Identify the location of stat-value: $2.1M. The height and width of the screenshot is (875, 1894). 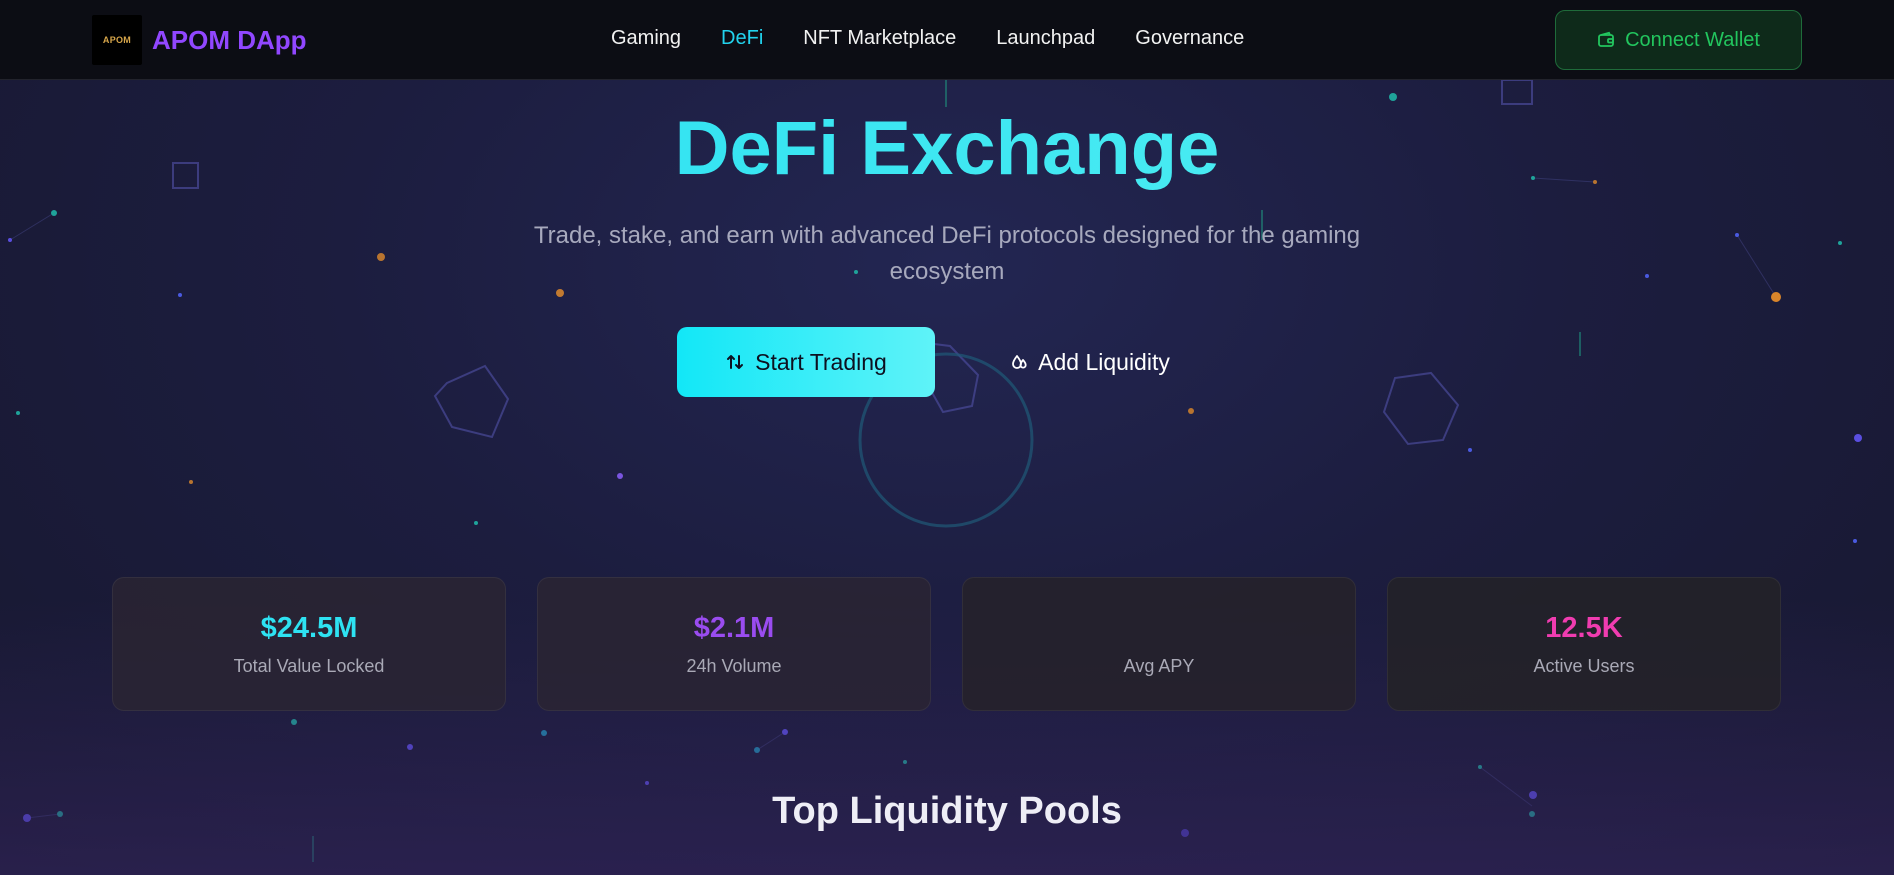
(734, 628).